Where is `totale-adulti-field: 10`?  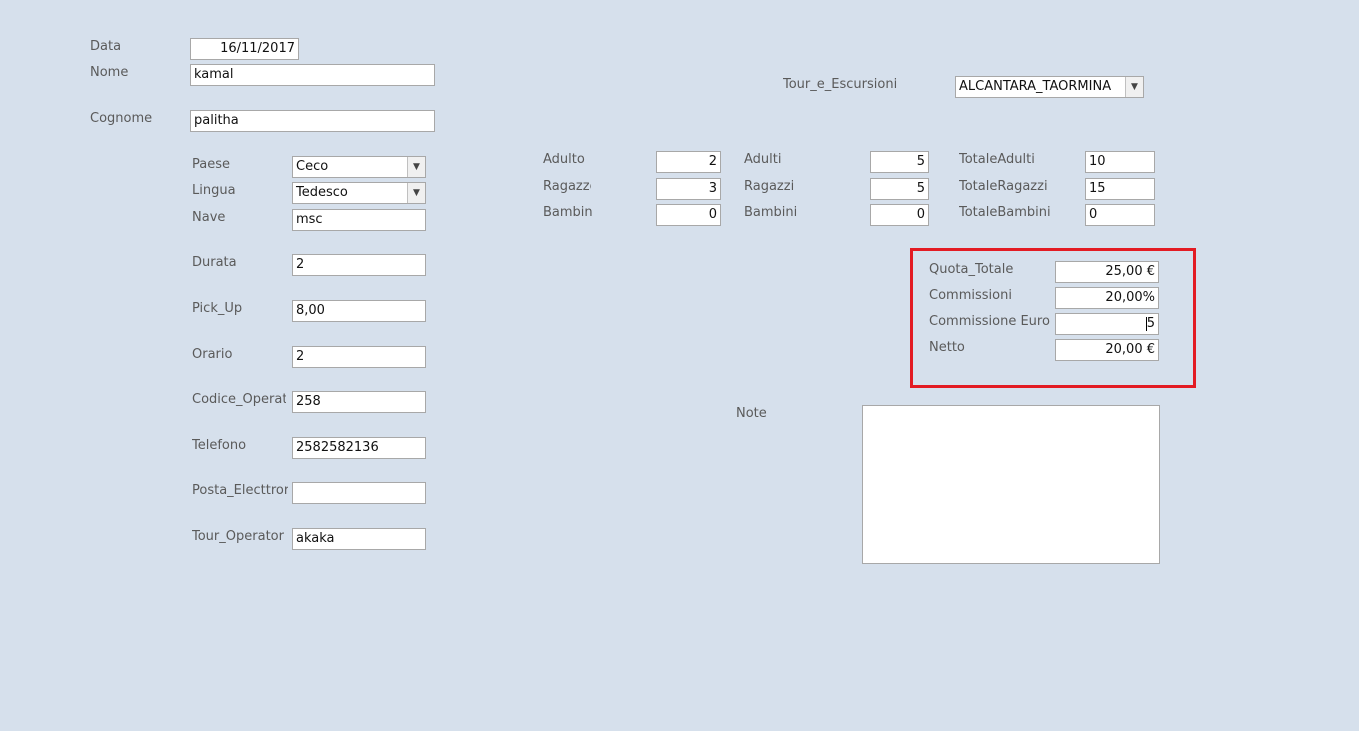
totale-adulti-field: 10 is located at coordinates (1120, 162).